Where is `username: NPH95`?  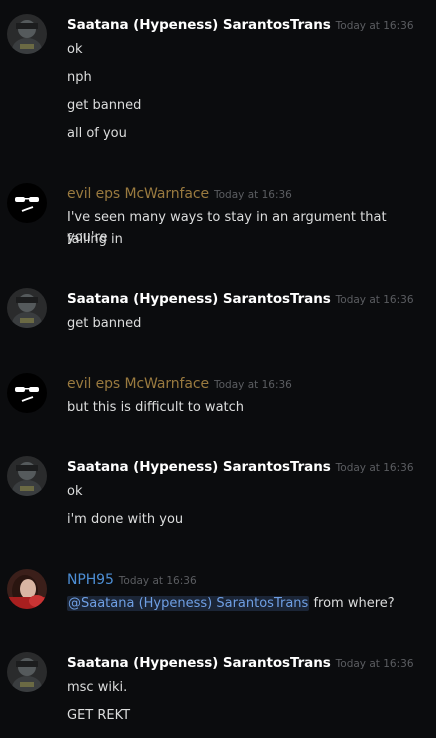 username: NPH95 is located at coordinates (90, 580).